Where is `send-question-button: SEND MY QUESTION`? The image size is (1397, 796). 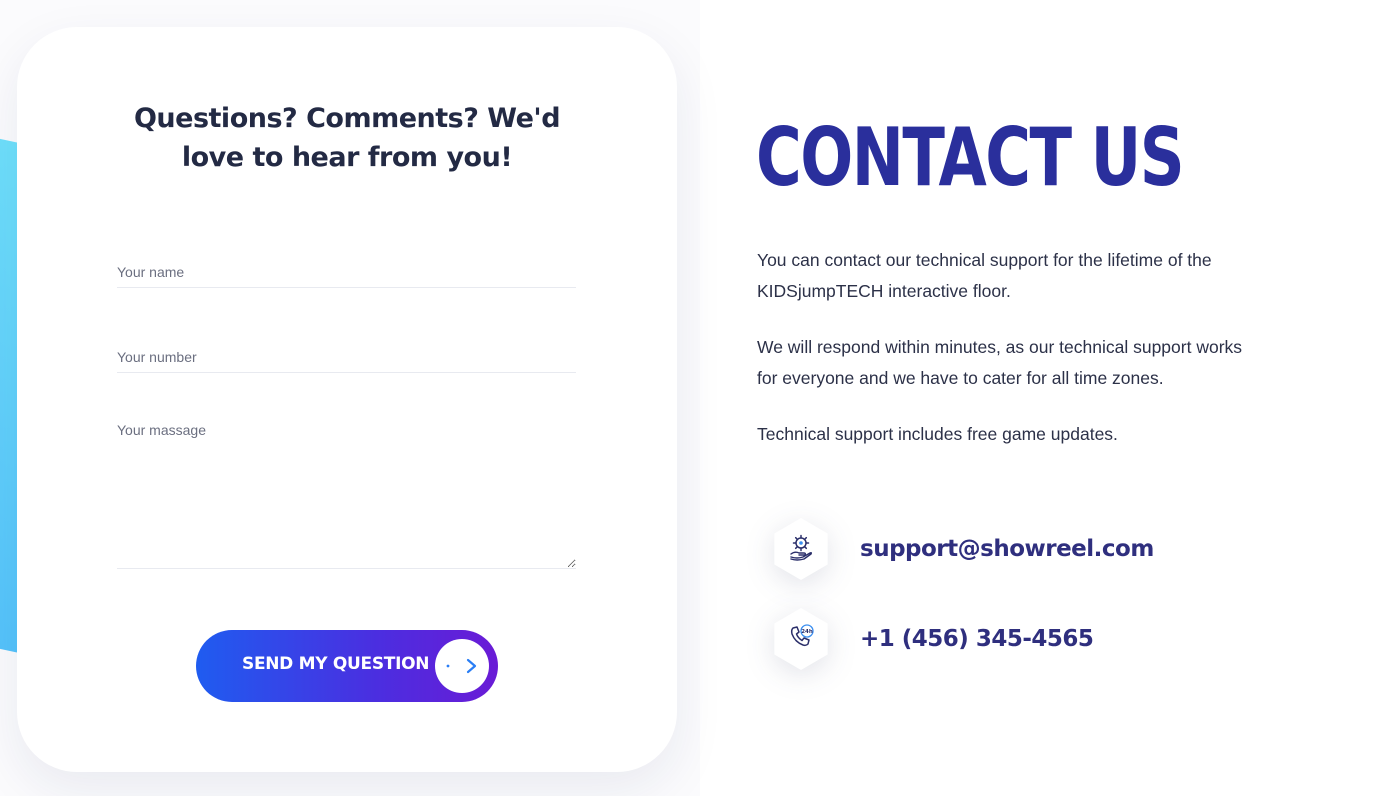
send-question-button: SEND MY QUESTION is located at coordinates (347, 666).